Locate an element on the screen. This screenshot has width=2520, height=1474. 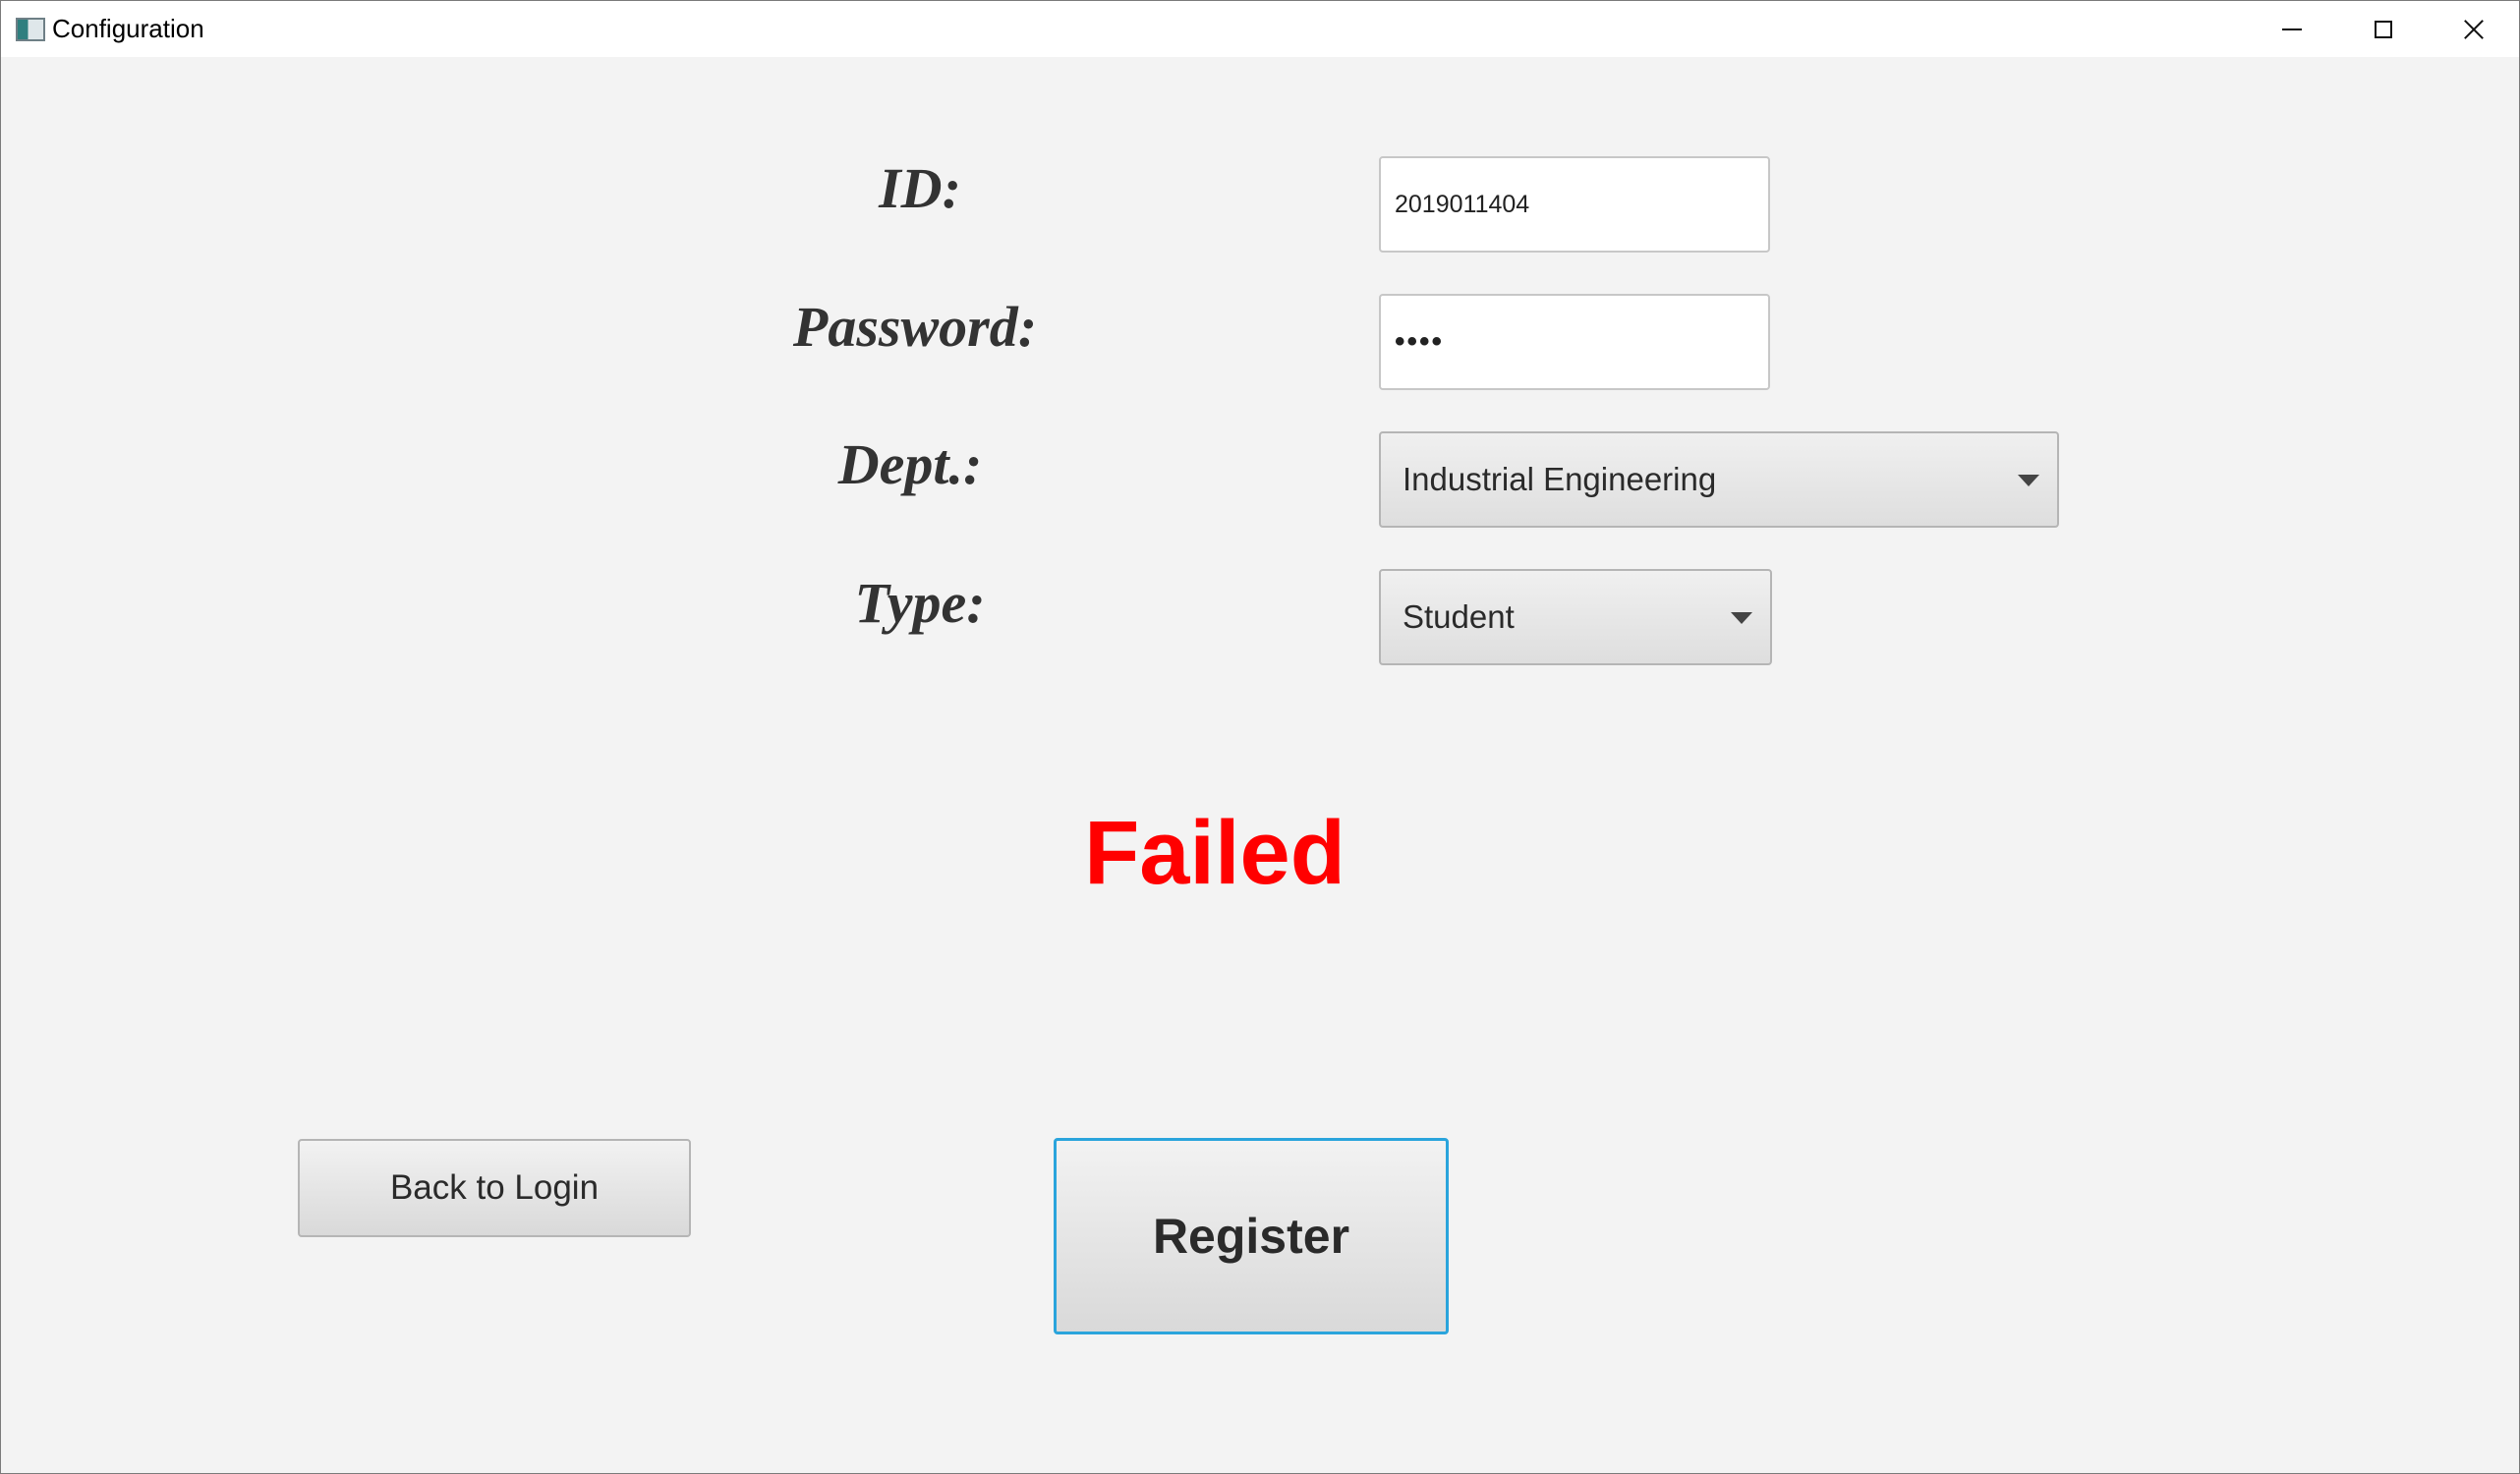
type-dropdown: Student is located at coordinates (1575, 617).